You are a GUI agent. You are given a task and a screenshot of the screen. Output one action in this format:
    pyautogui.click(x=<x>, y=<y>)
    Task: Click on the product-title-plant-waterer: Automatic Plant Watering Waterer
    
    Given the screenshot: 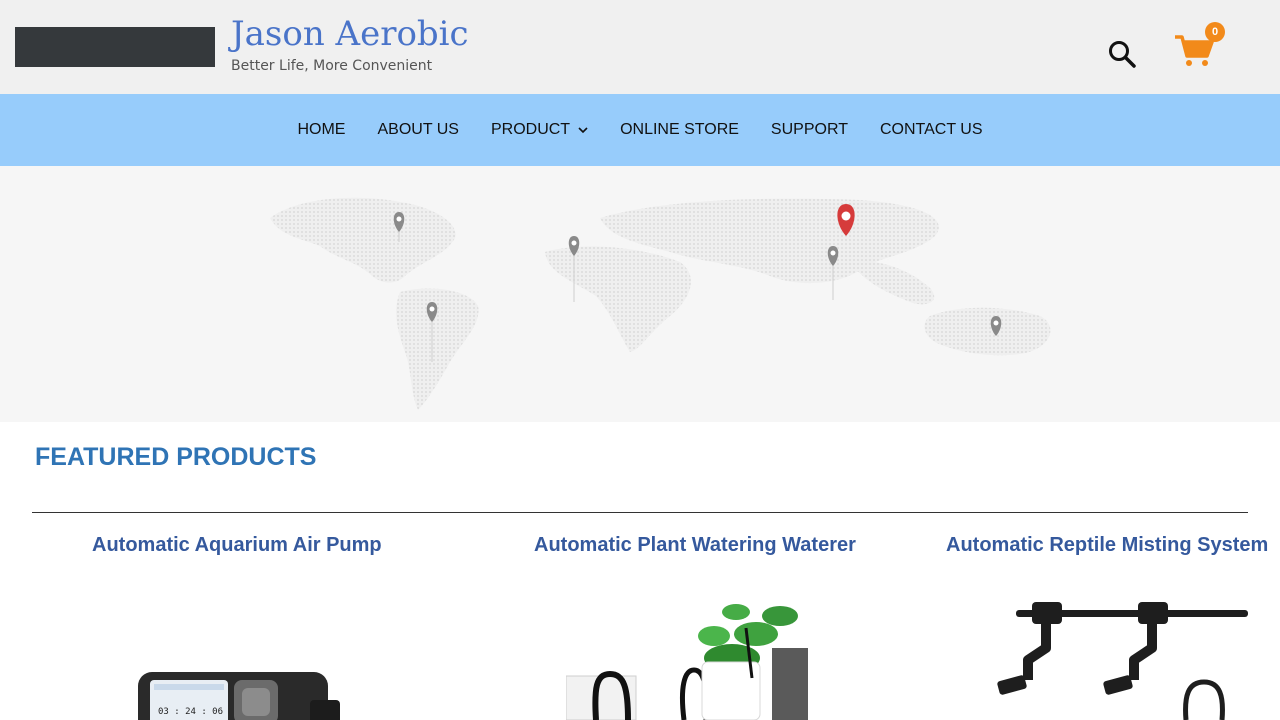 What is the action you would take?
    pyautogui.click(x=695, y=545)
    